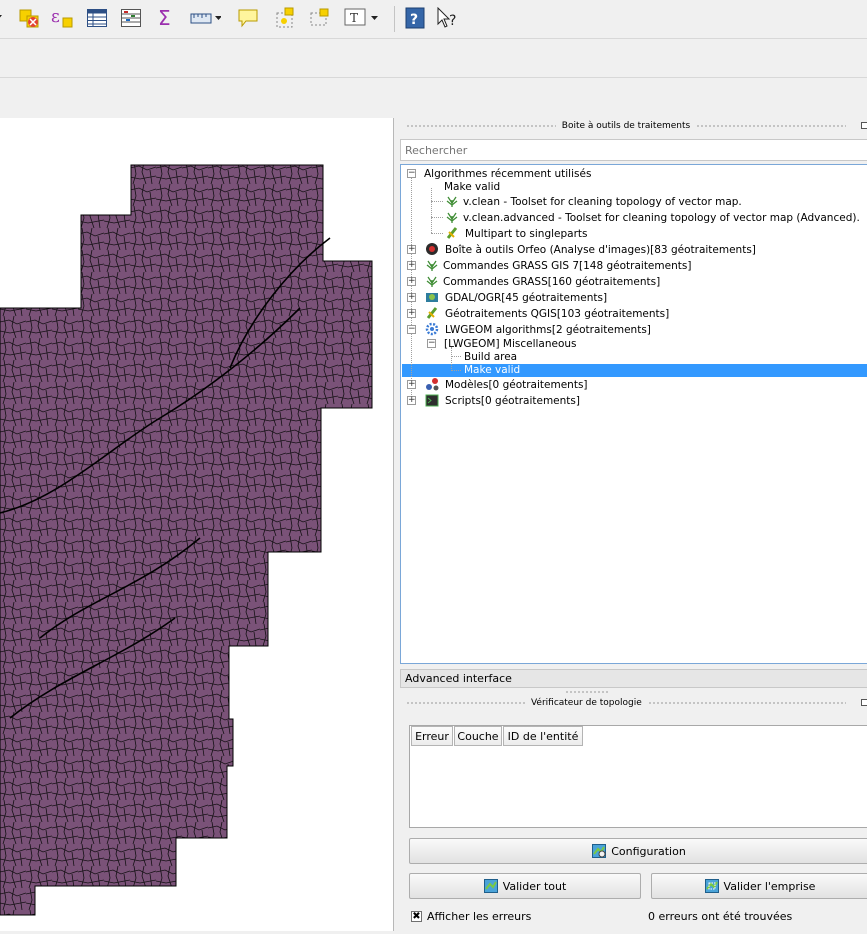  I want to click on processing-search-input, so click(633, 150).